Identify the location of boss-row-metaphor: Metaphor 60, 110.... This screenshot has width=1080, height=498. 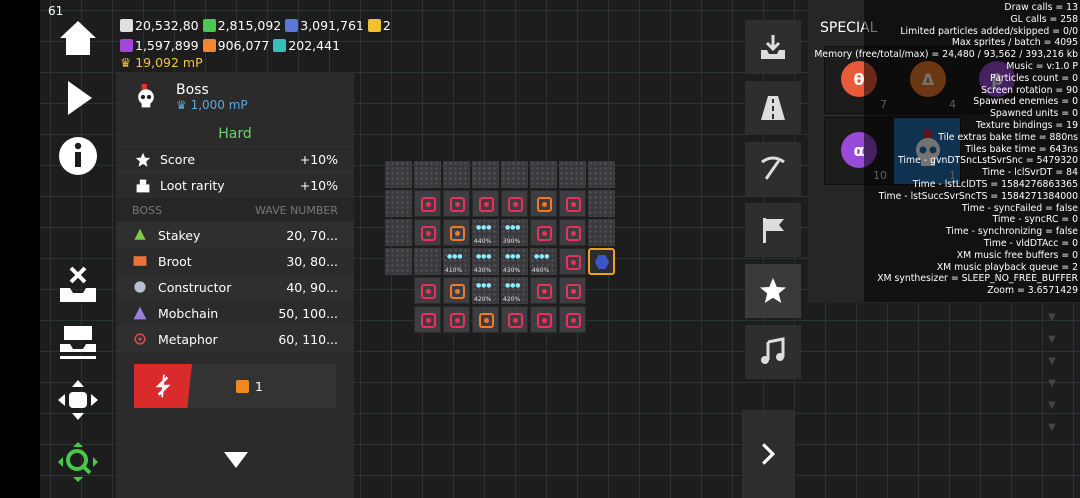
(235, 339).